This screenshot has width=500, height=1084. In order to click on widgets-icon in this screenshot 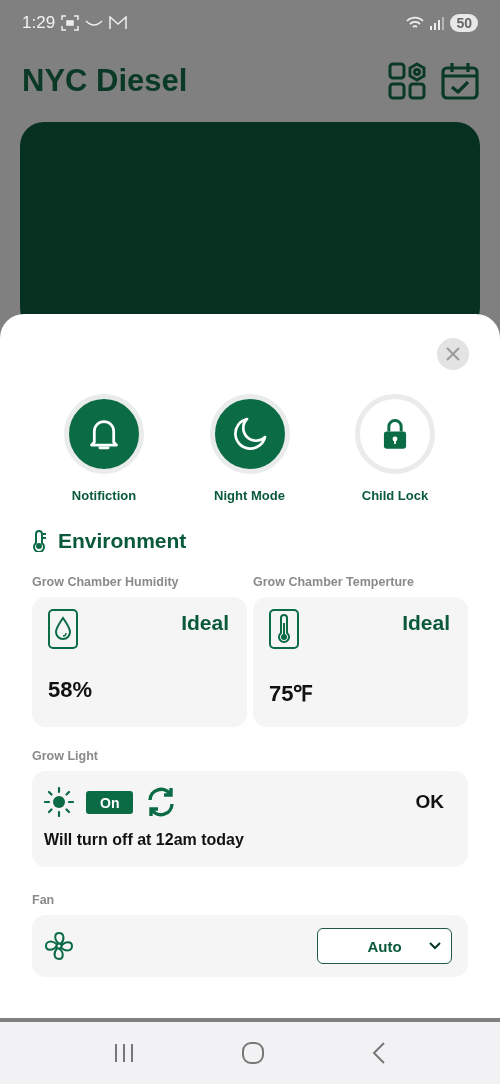, I will do `click(407, 81)`.